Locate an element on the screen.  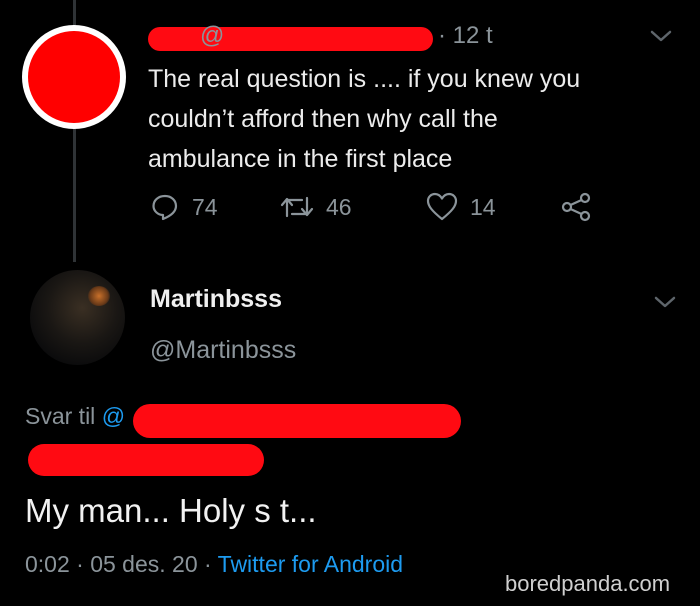
share-button is located at coordinates (576, 207).